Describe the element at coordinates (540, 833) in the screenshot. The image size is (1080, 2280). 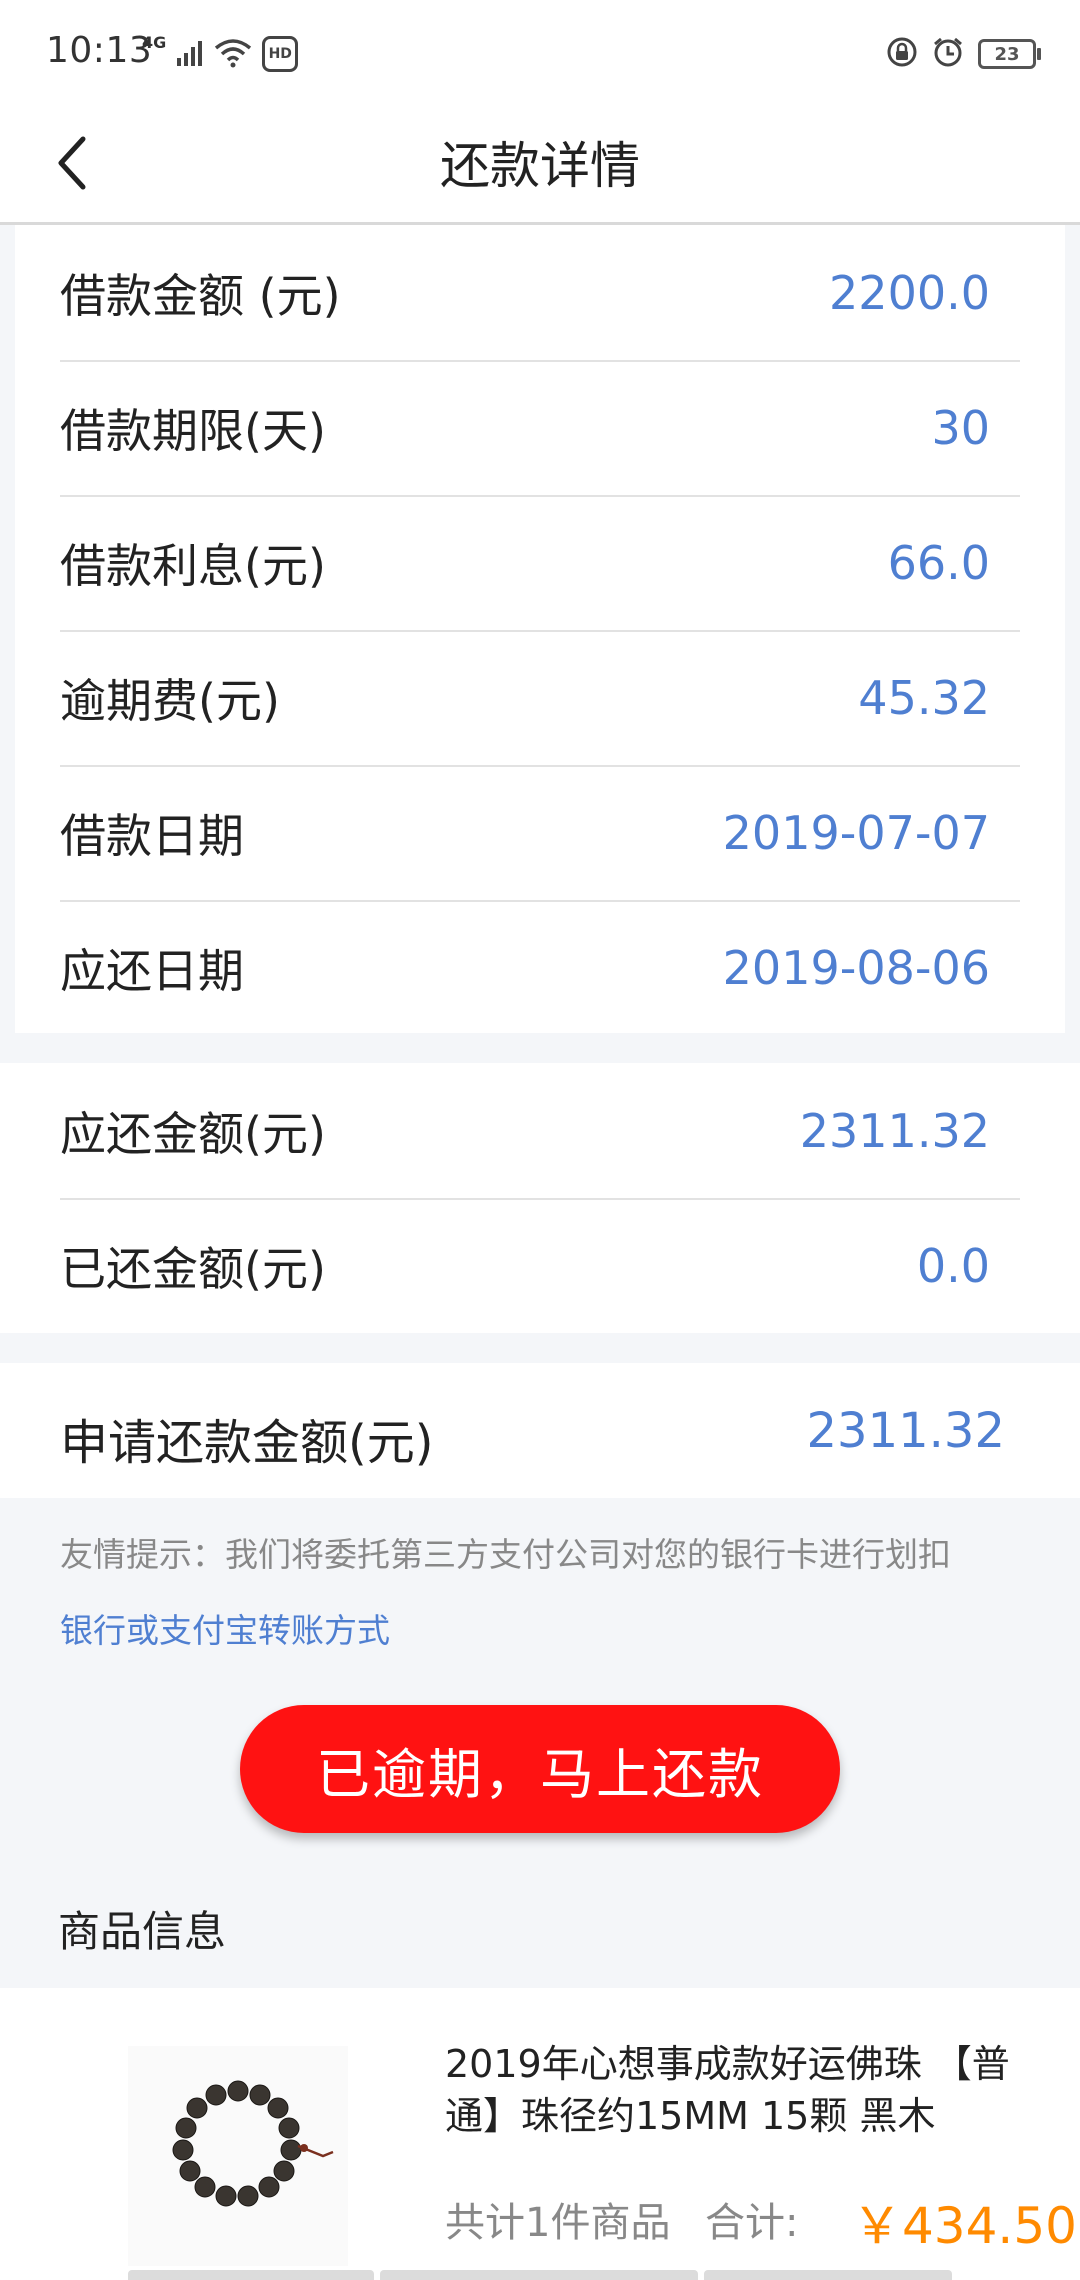
I see `detail-row-loan-date: 借款日期 2019-07-07` at that location.